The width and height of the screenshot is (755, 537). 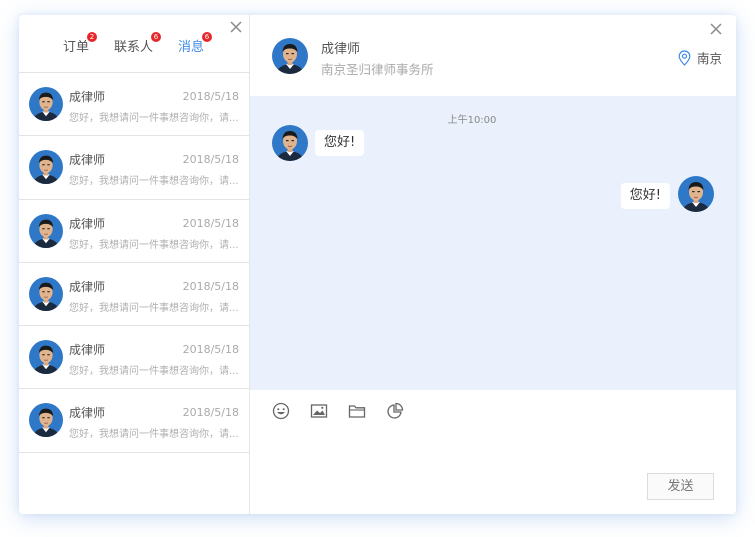 I want to click on tab-bar: 订单 2 联系人 6 消息 6, so click(x=134, y=44).